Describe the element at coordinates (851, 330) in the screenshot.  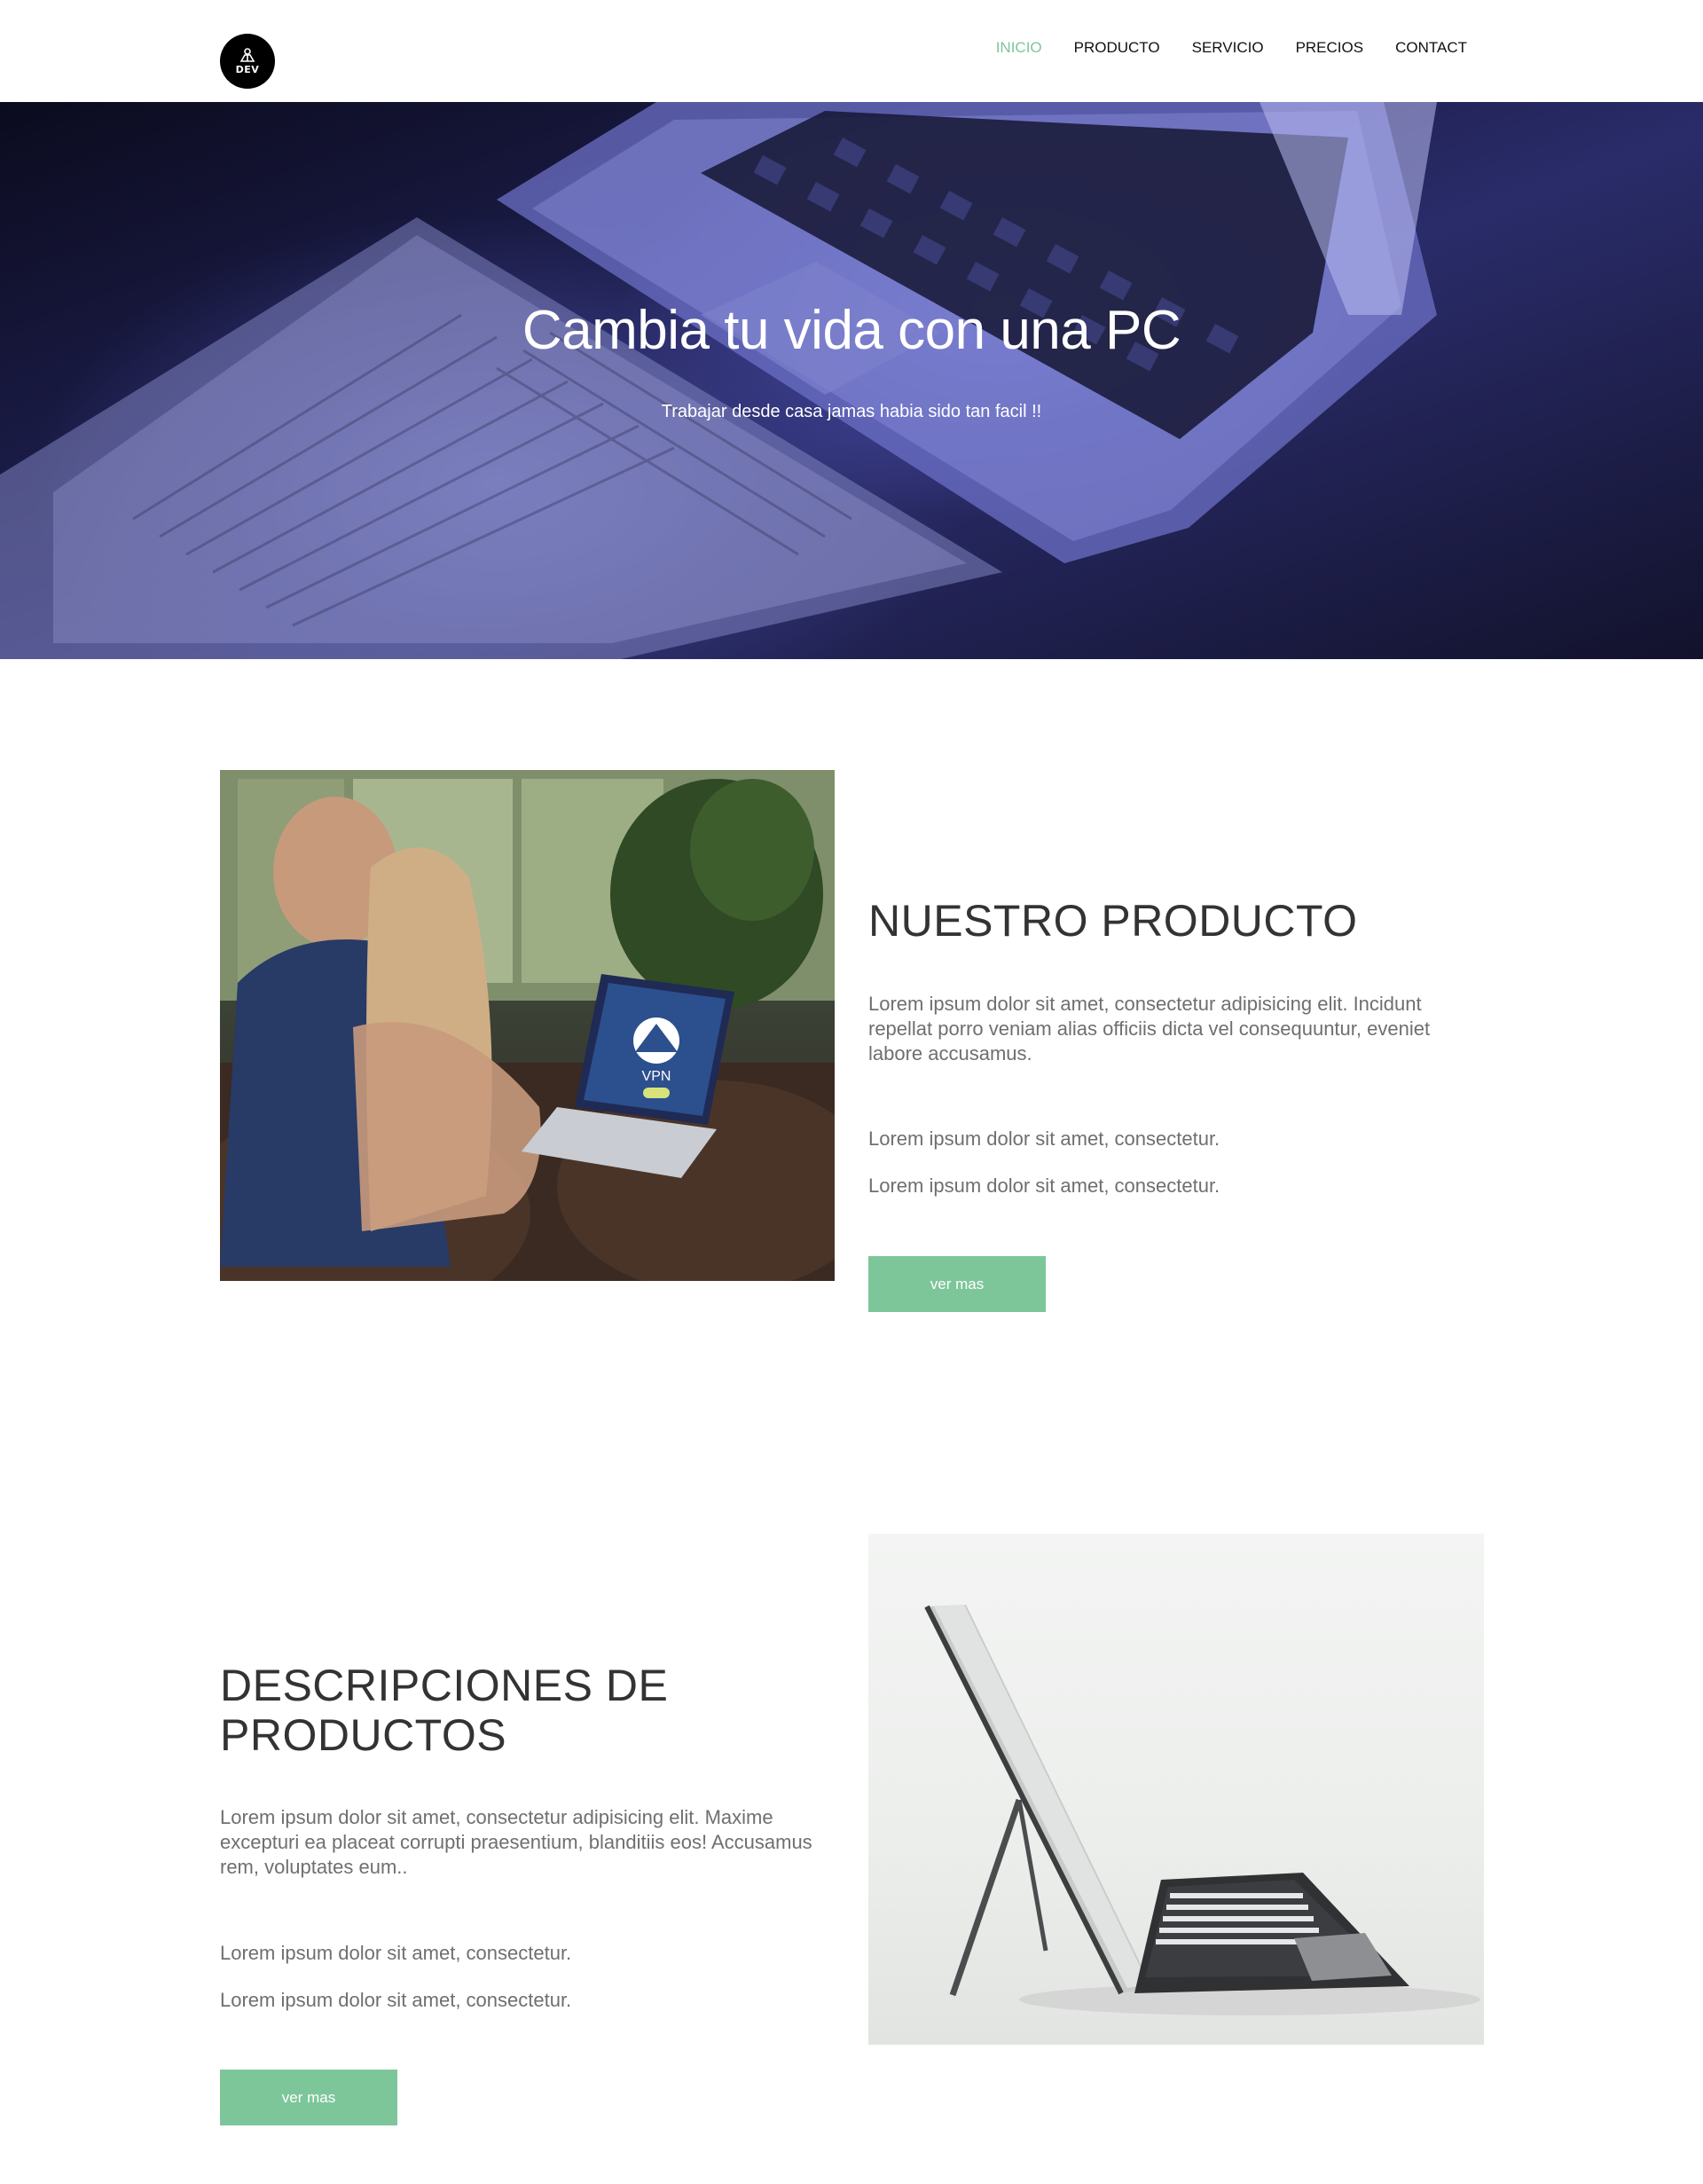
I see `hero-title: Cambia tu vida con una PC` at that location.